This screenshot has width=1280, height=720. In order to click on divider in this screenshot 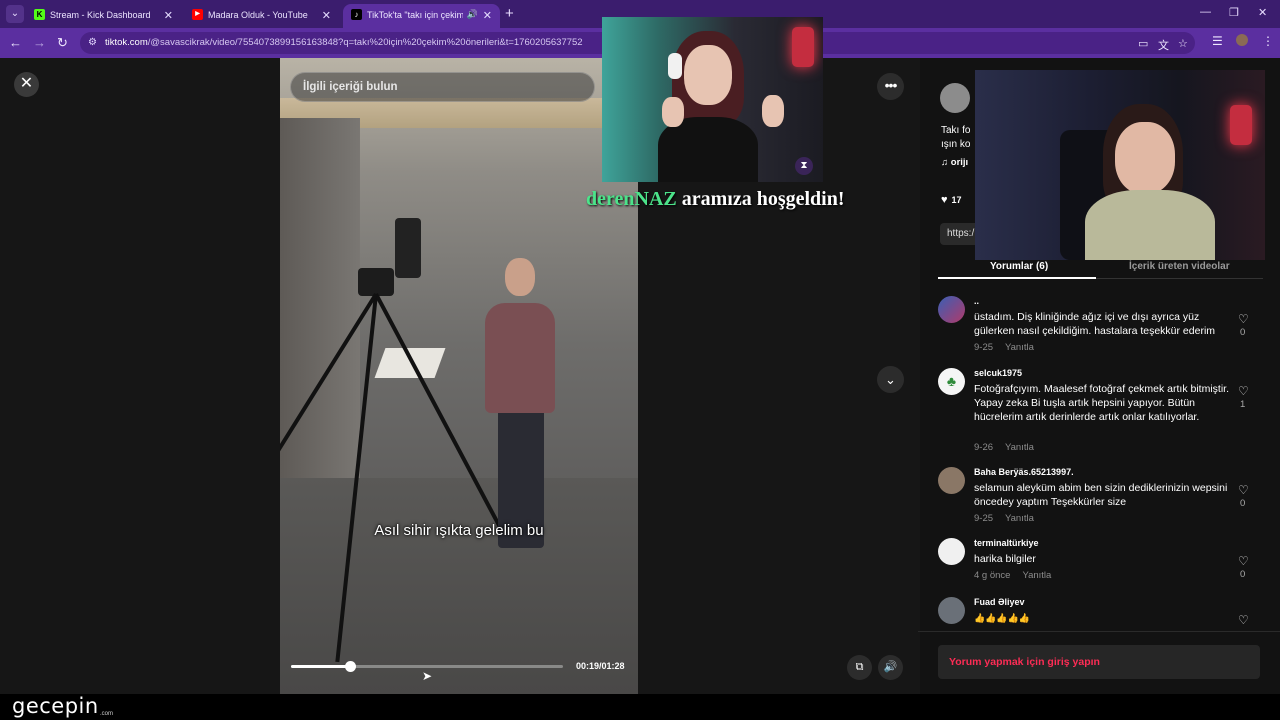, I will do `click(1099, 631)`.